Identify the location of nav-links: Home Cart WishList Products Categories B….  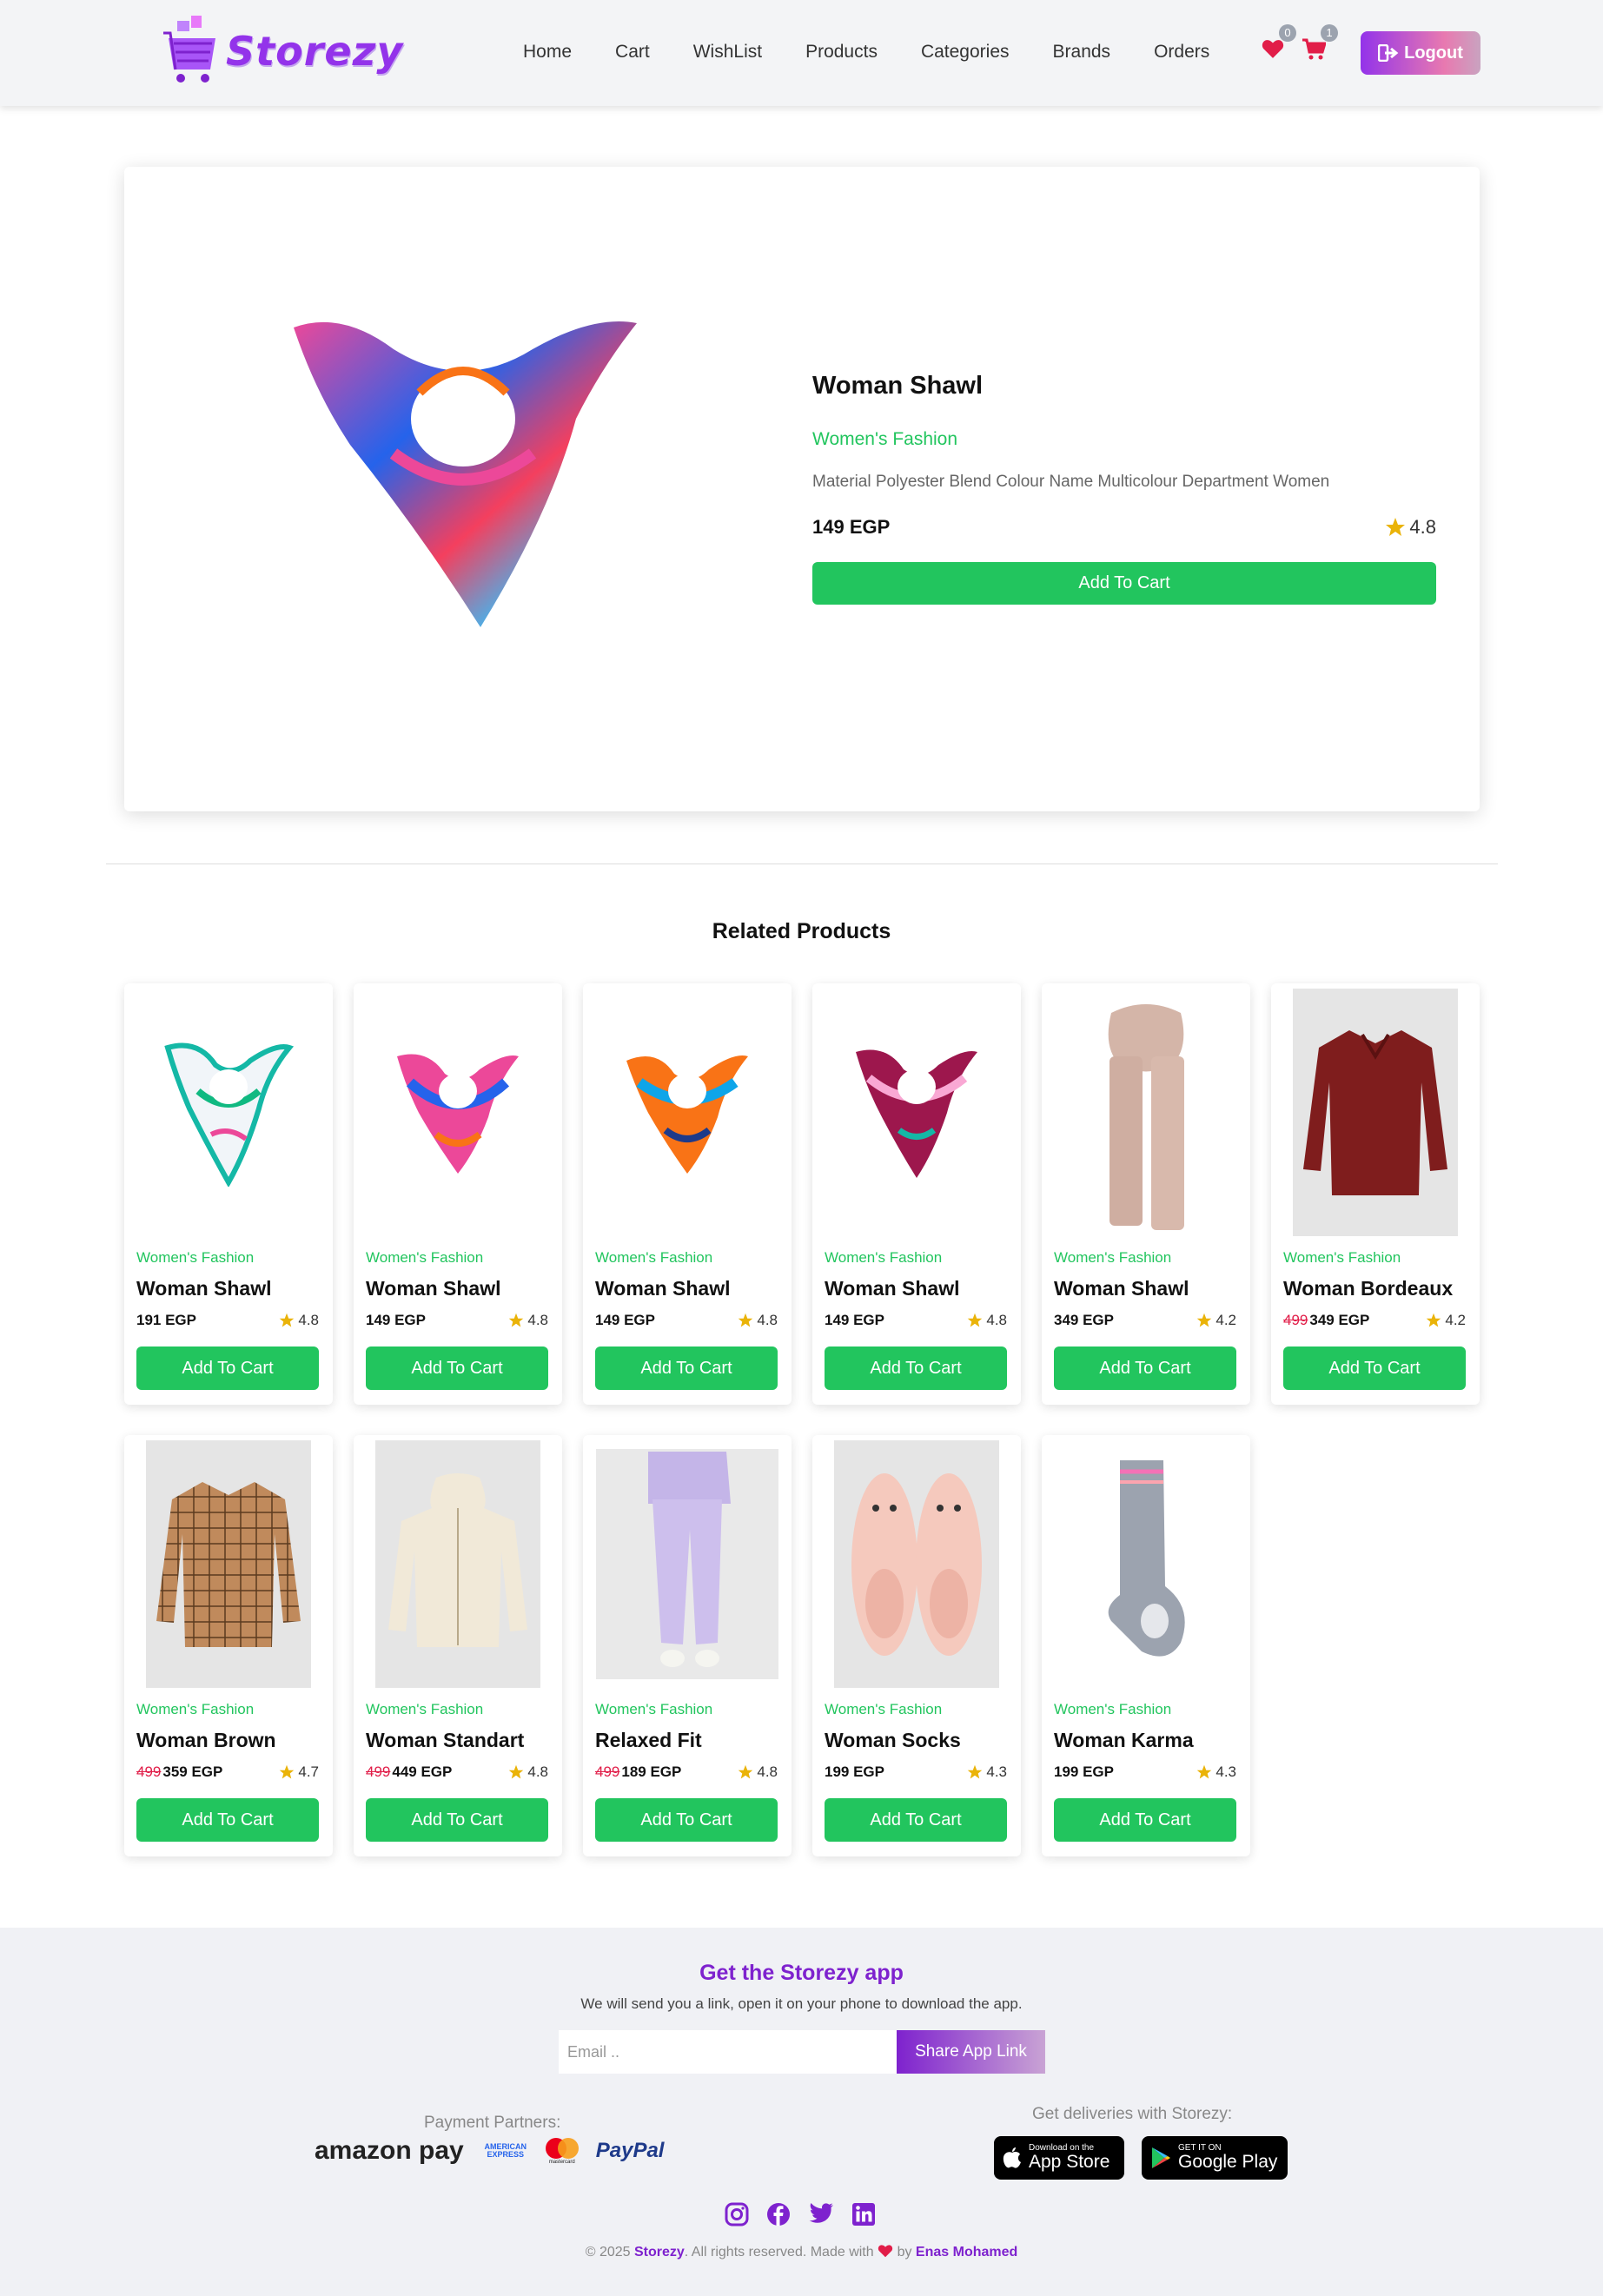
(888, 52).